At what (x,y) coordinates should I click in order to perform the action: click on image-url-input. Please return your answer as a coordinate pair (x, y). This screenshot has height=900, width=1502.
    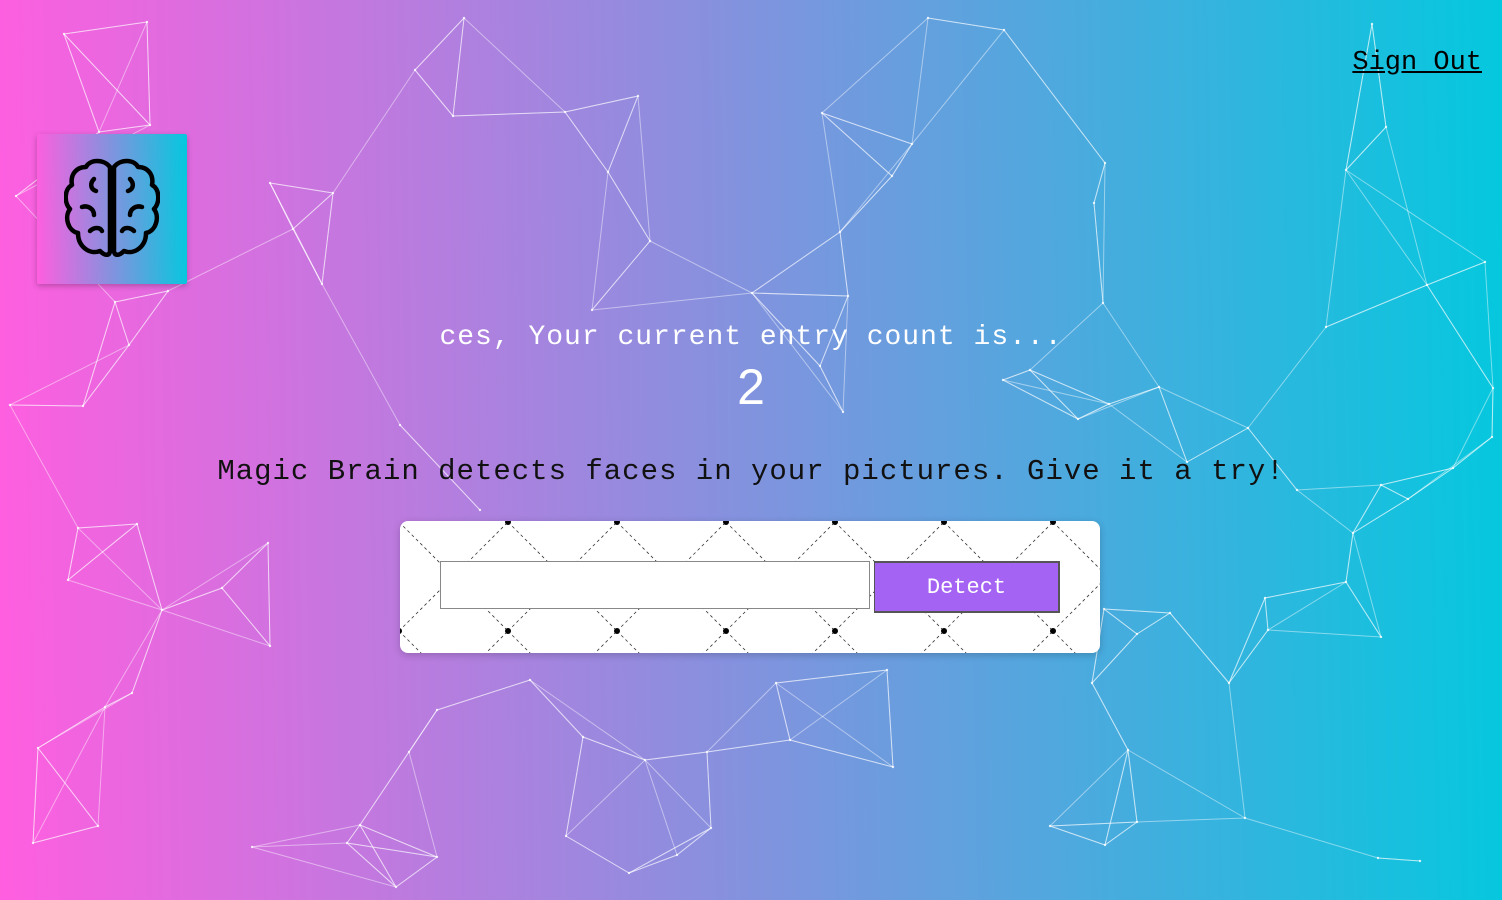
    Looking at the image, I should click on (655, 585).